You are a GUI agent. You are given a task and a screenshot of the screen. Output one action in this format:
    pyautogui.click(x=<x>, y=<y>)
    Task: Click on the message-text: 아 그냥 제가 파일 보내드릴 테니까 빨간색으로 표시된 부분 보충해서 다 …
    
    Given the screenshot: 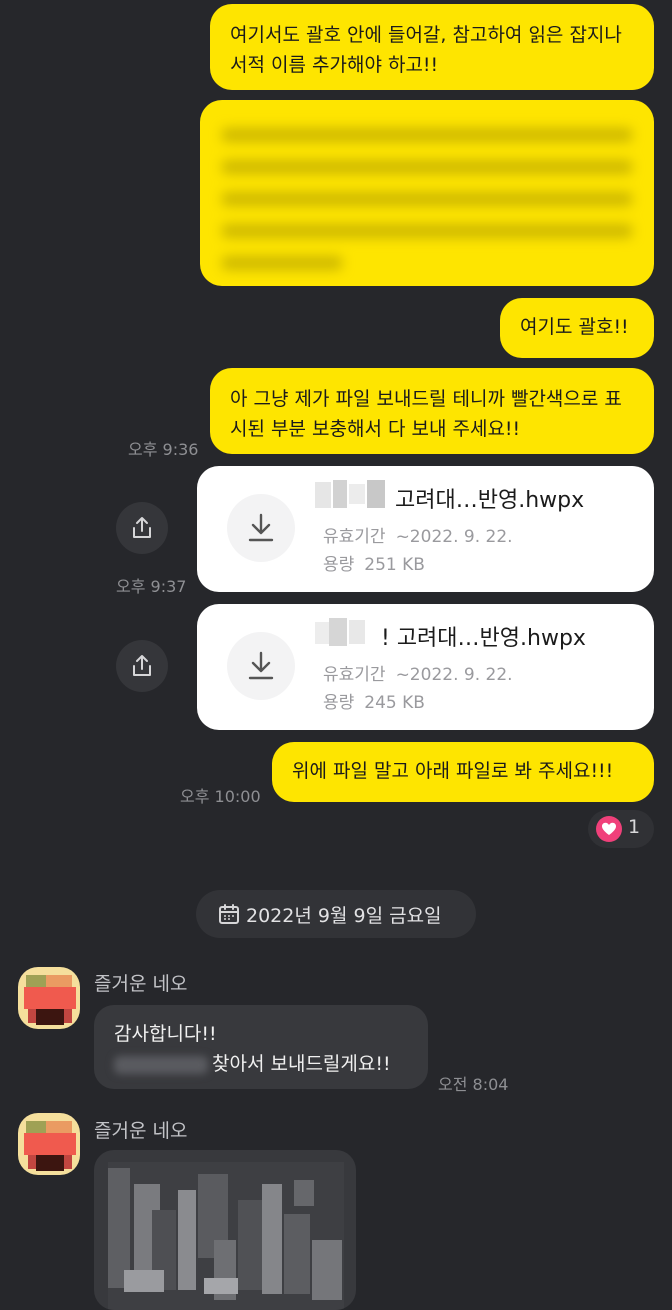 What is the action you would take?
    pyautogui.click(x=426, y=414)
    